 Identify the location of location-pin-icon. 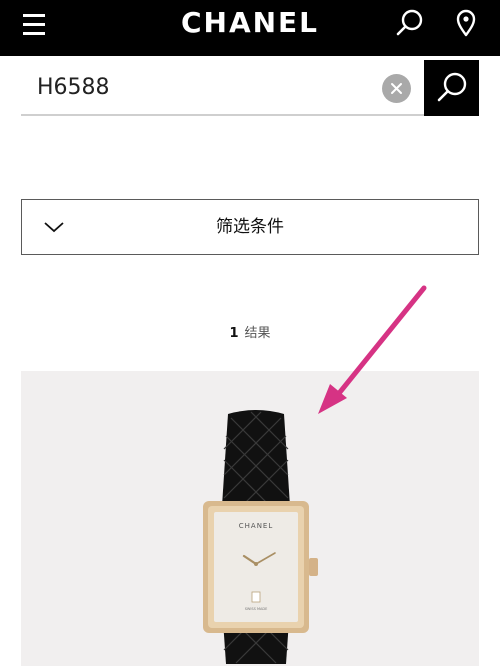
(466, 23).